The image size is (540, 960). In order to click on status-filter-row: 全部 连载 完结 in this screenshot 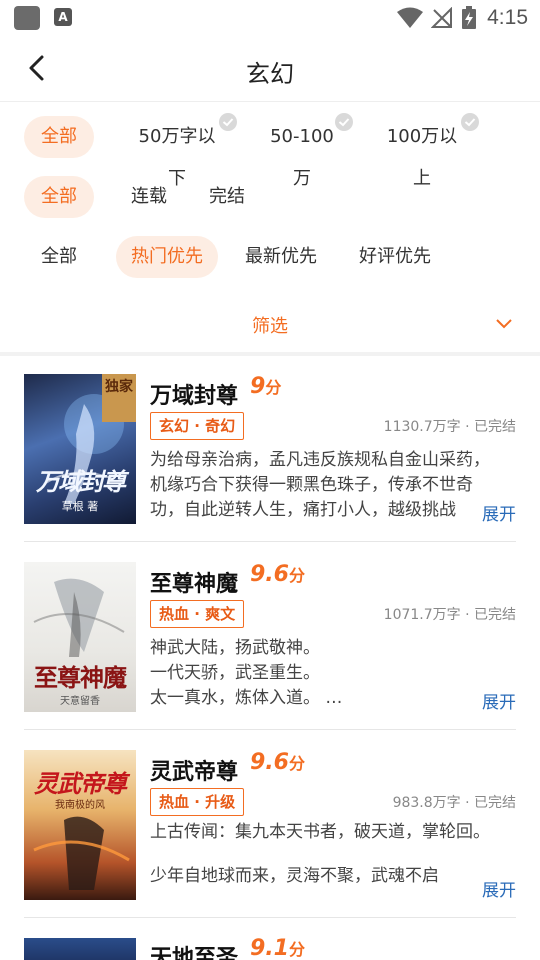, I will do `click(270, 198)`.